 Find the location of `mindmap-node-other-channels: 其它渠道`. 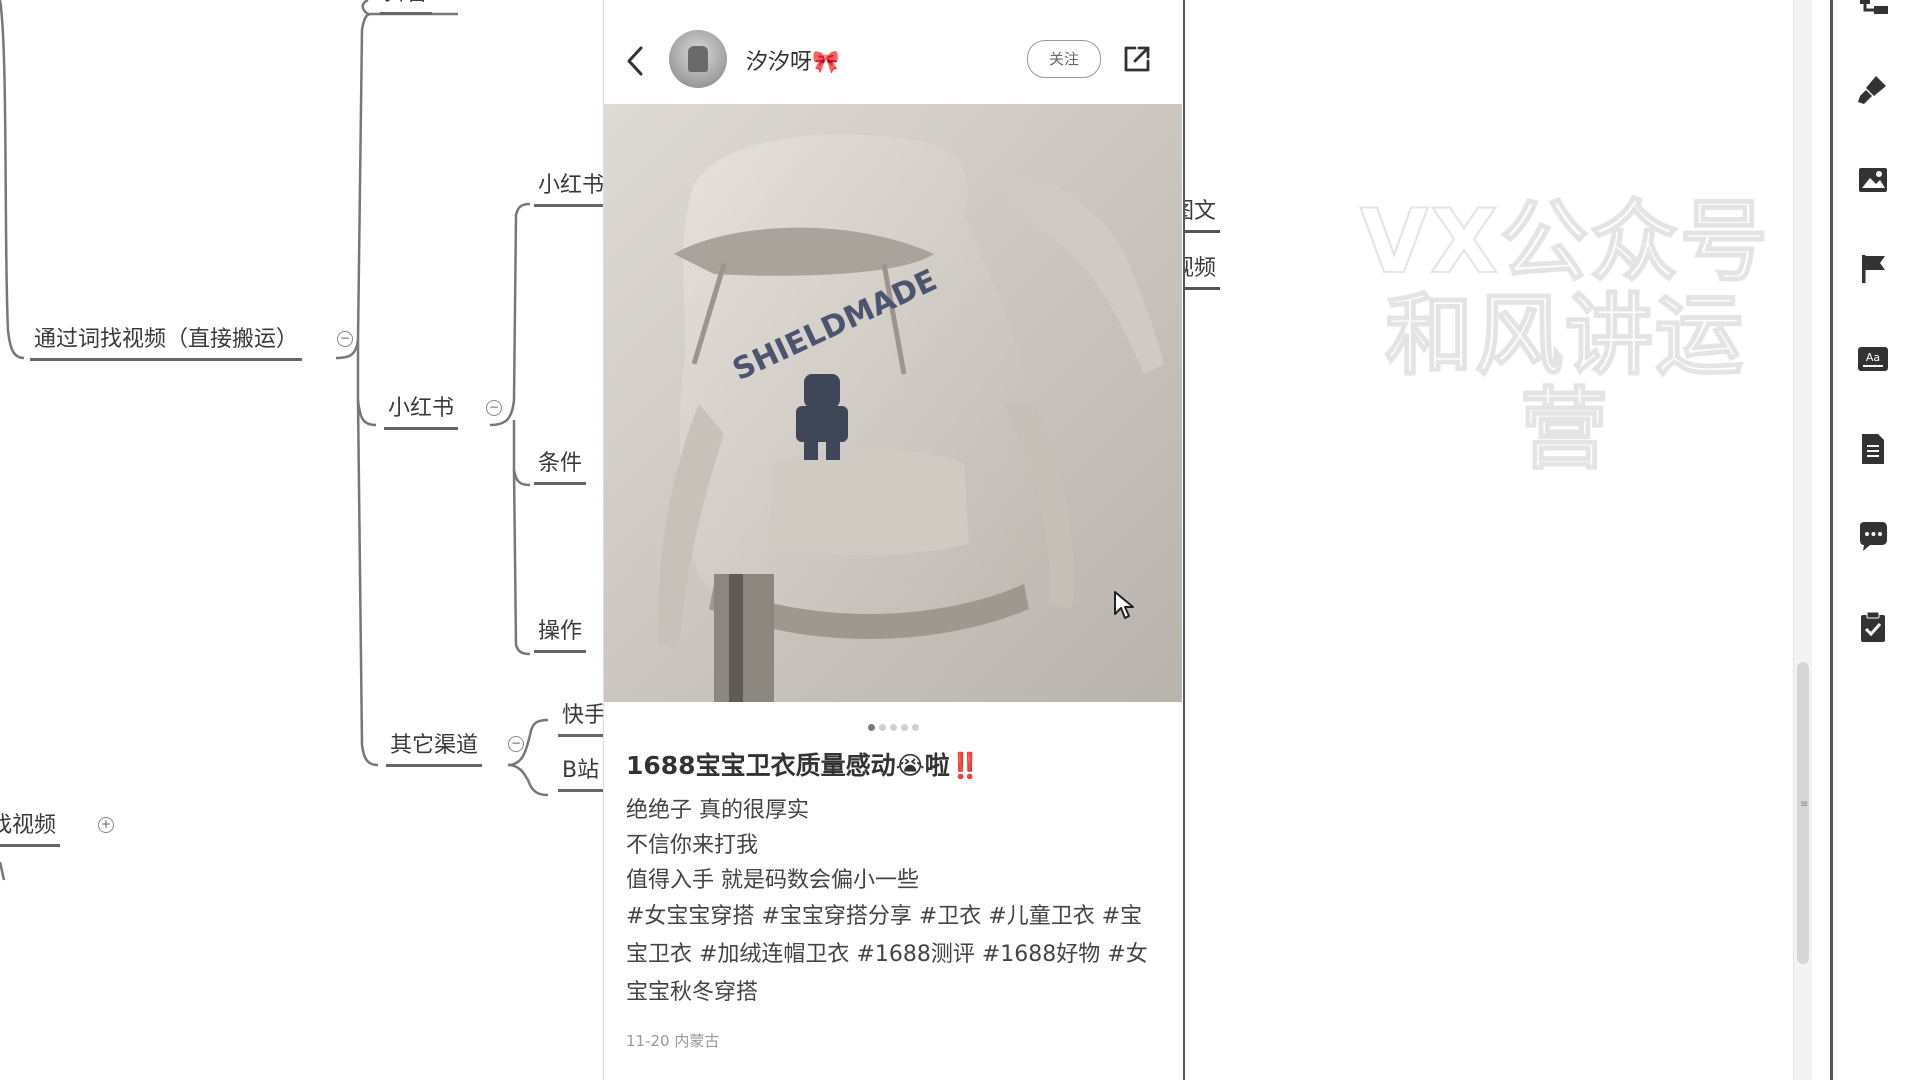

mindmap-node-other-channels: 其它渠道 is located at coordinates (434, 749).